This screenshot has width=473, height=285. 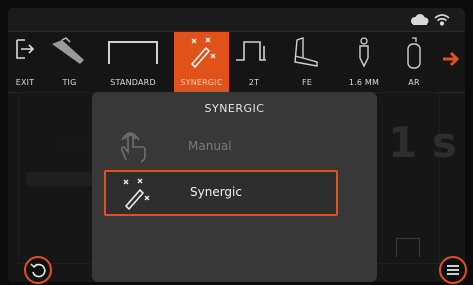 What do you see at coordinates (364, 82) in the screenshot?
I see `tool-label-electrode: 1.6 MM` at bounding box center [364, 82].